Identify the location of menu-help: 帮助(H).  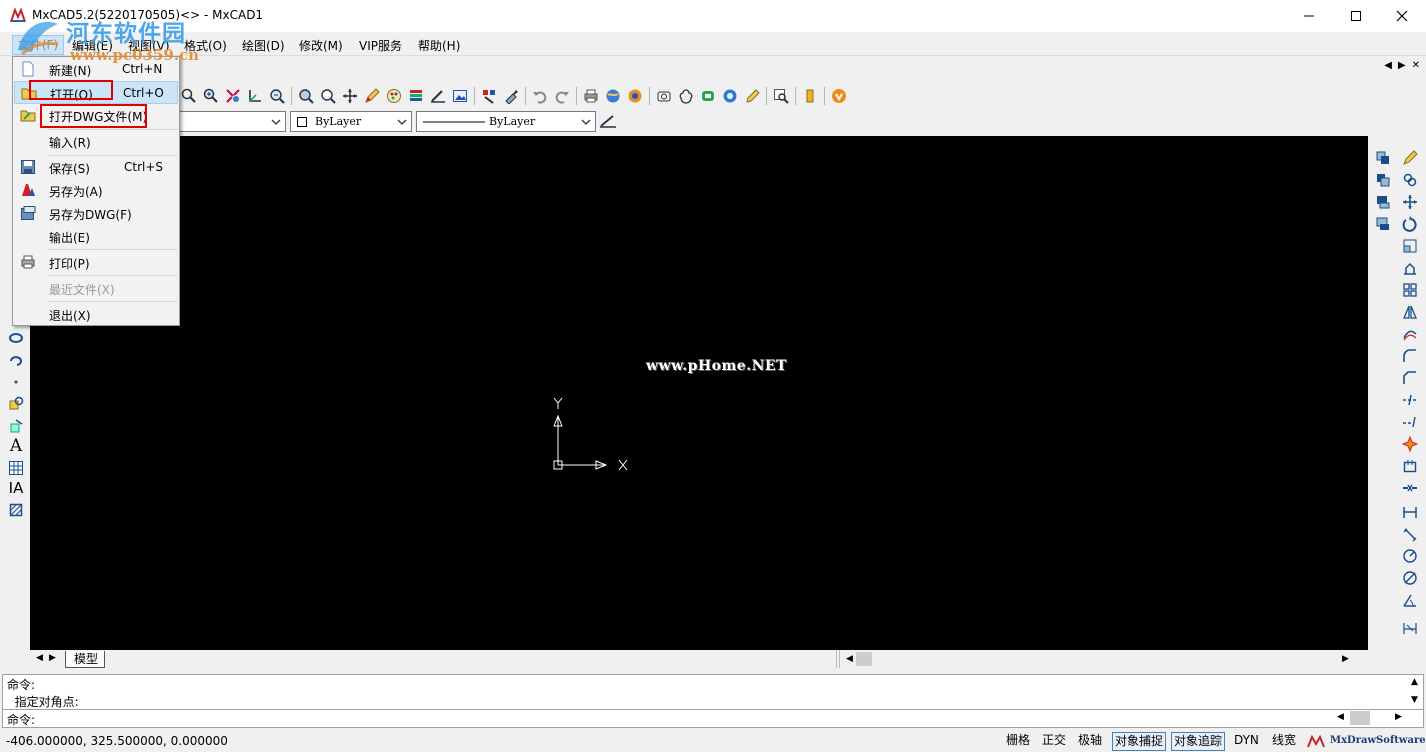
(439, 45).